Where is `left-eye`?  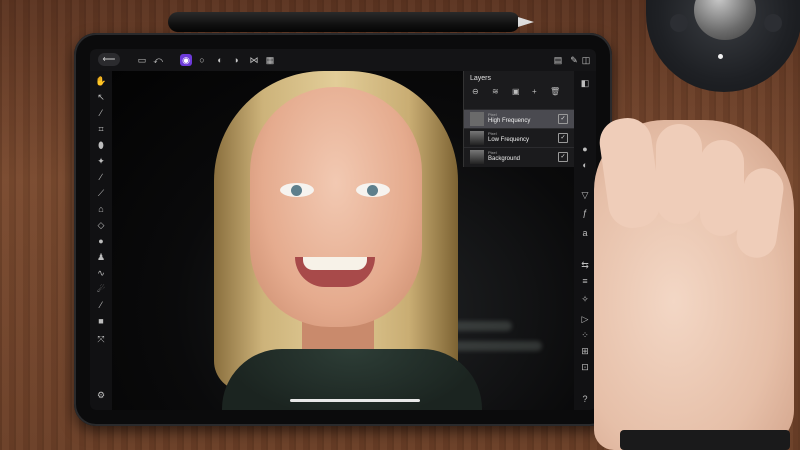
left-eye is located at coordinates (297, 190).